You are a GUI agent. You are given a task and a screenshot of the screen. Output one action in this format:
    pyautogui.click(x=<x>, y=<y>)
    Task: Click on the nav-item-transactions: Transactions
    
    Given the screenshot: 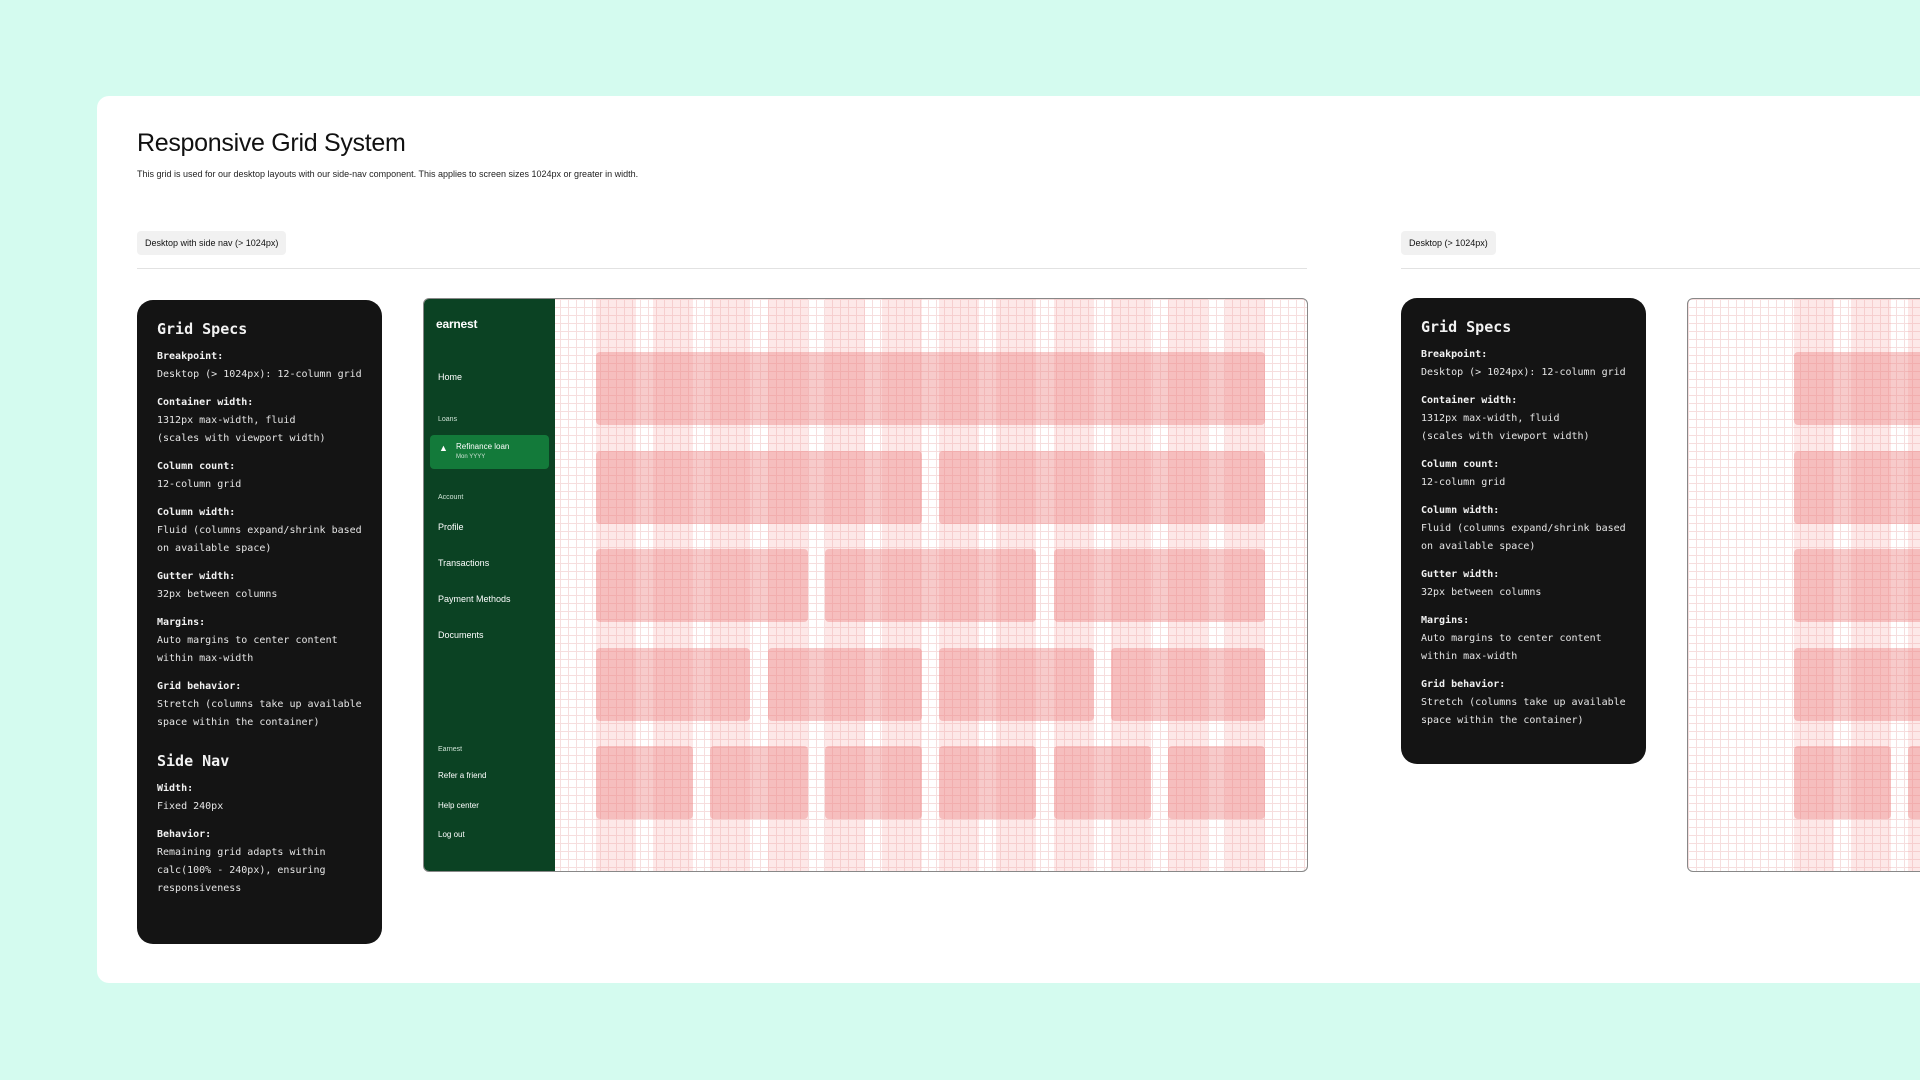 What is the action you would take?
    pyautogui.click(x=463, y=563)
    